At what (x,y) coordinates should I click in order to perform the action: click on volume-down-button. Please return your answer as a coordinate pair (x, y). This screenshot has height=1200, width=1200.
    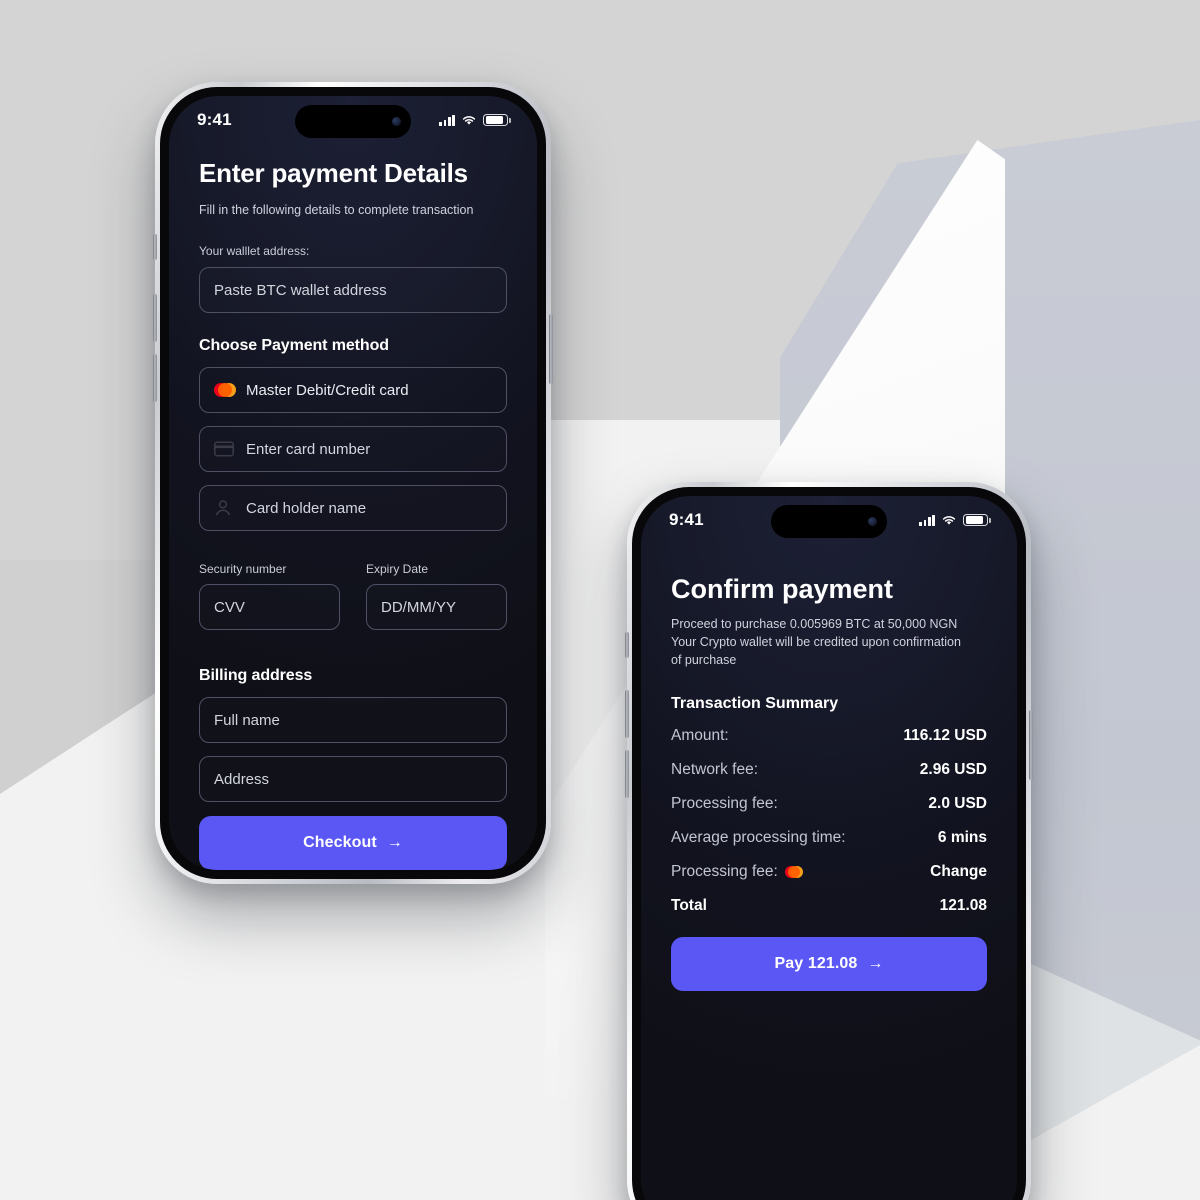
    Looking at the image, I should click on (155, 378).